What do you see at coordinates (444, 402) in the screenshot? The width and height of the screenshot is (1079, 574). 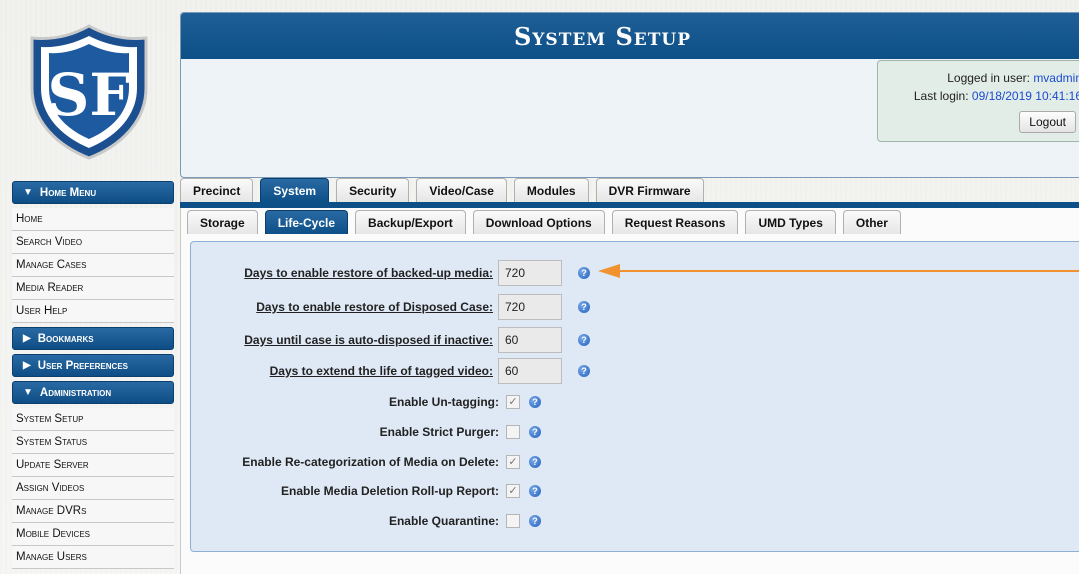 I see `setting-label: Enable Un-tagging:` at bounding box center [444, 402].